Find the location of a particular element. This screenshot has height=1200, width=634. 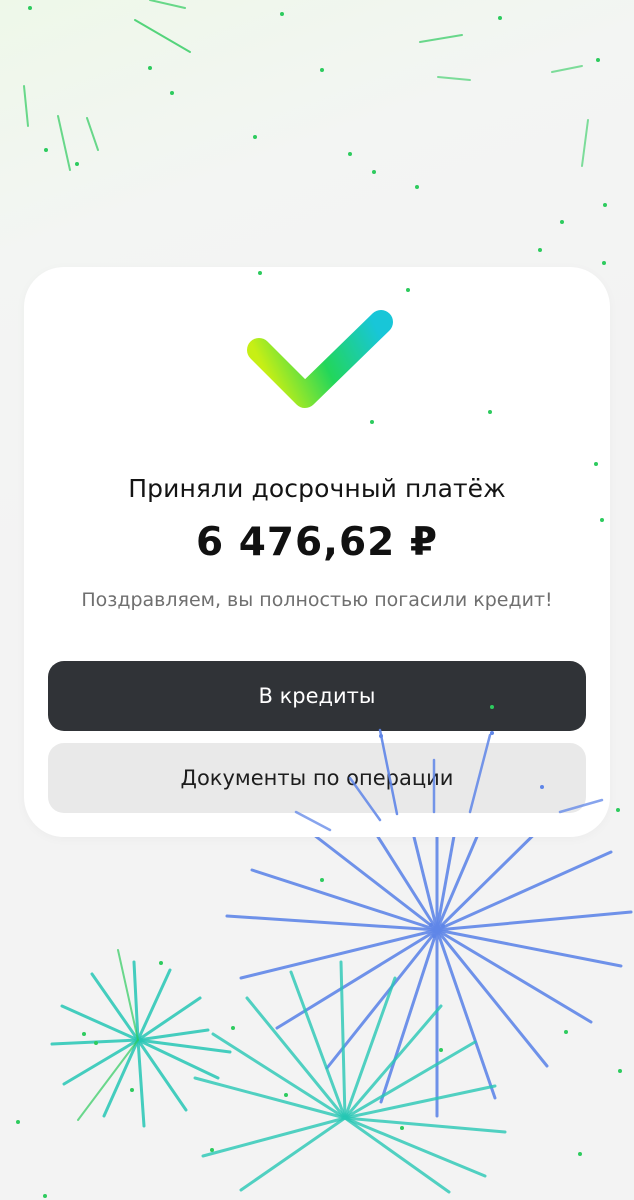

to-loans-button: В кредиты is located at coordinates (317, 696).